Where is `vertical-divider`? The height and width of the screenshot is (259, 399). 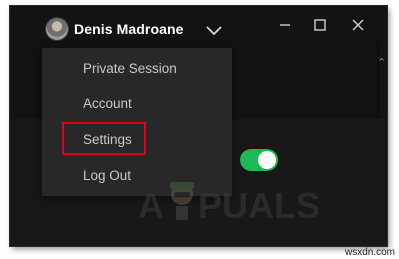
vertical-divider is located at coordinates (378, 80).